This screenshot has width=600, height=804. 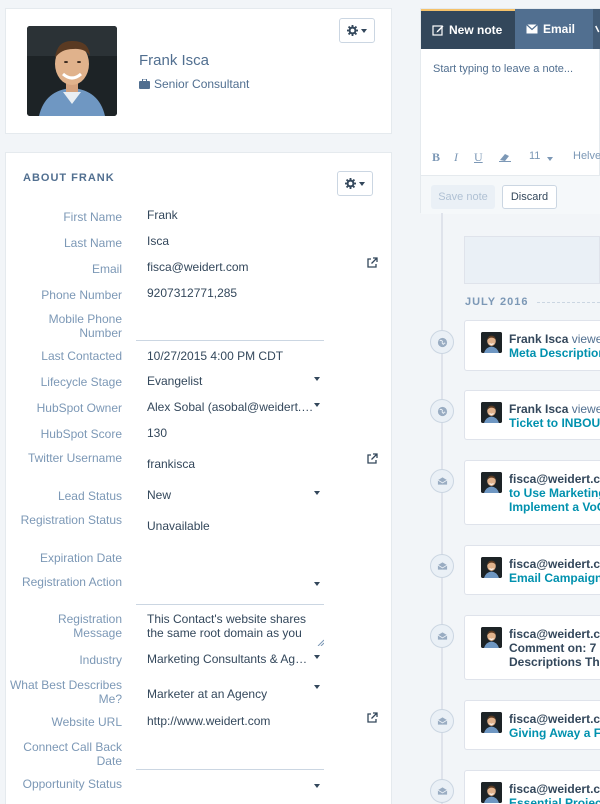 I want to click on tab-more, so click(x=596, y=29).